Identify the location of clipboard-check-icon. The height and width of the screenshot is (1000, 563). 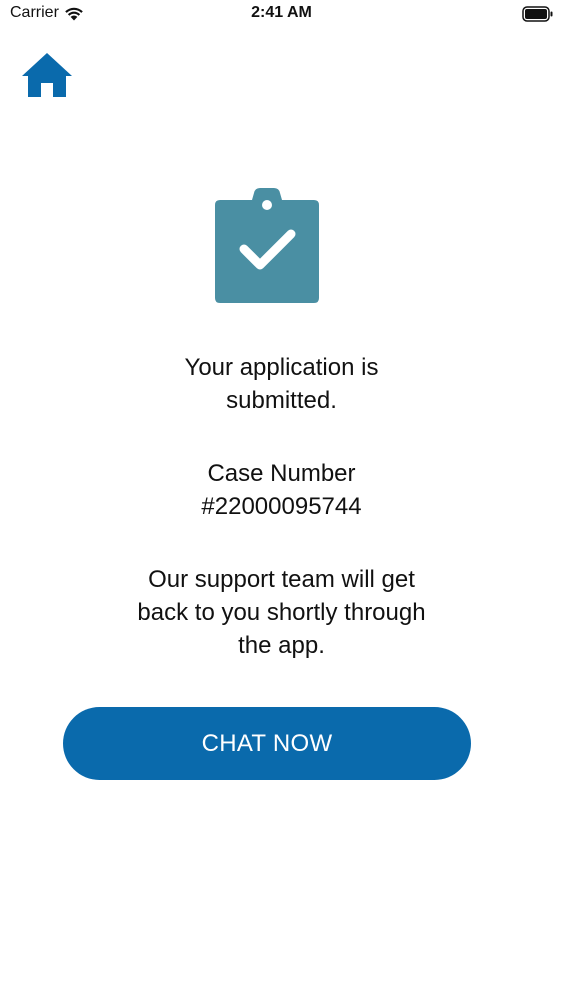
(267, 245).